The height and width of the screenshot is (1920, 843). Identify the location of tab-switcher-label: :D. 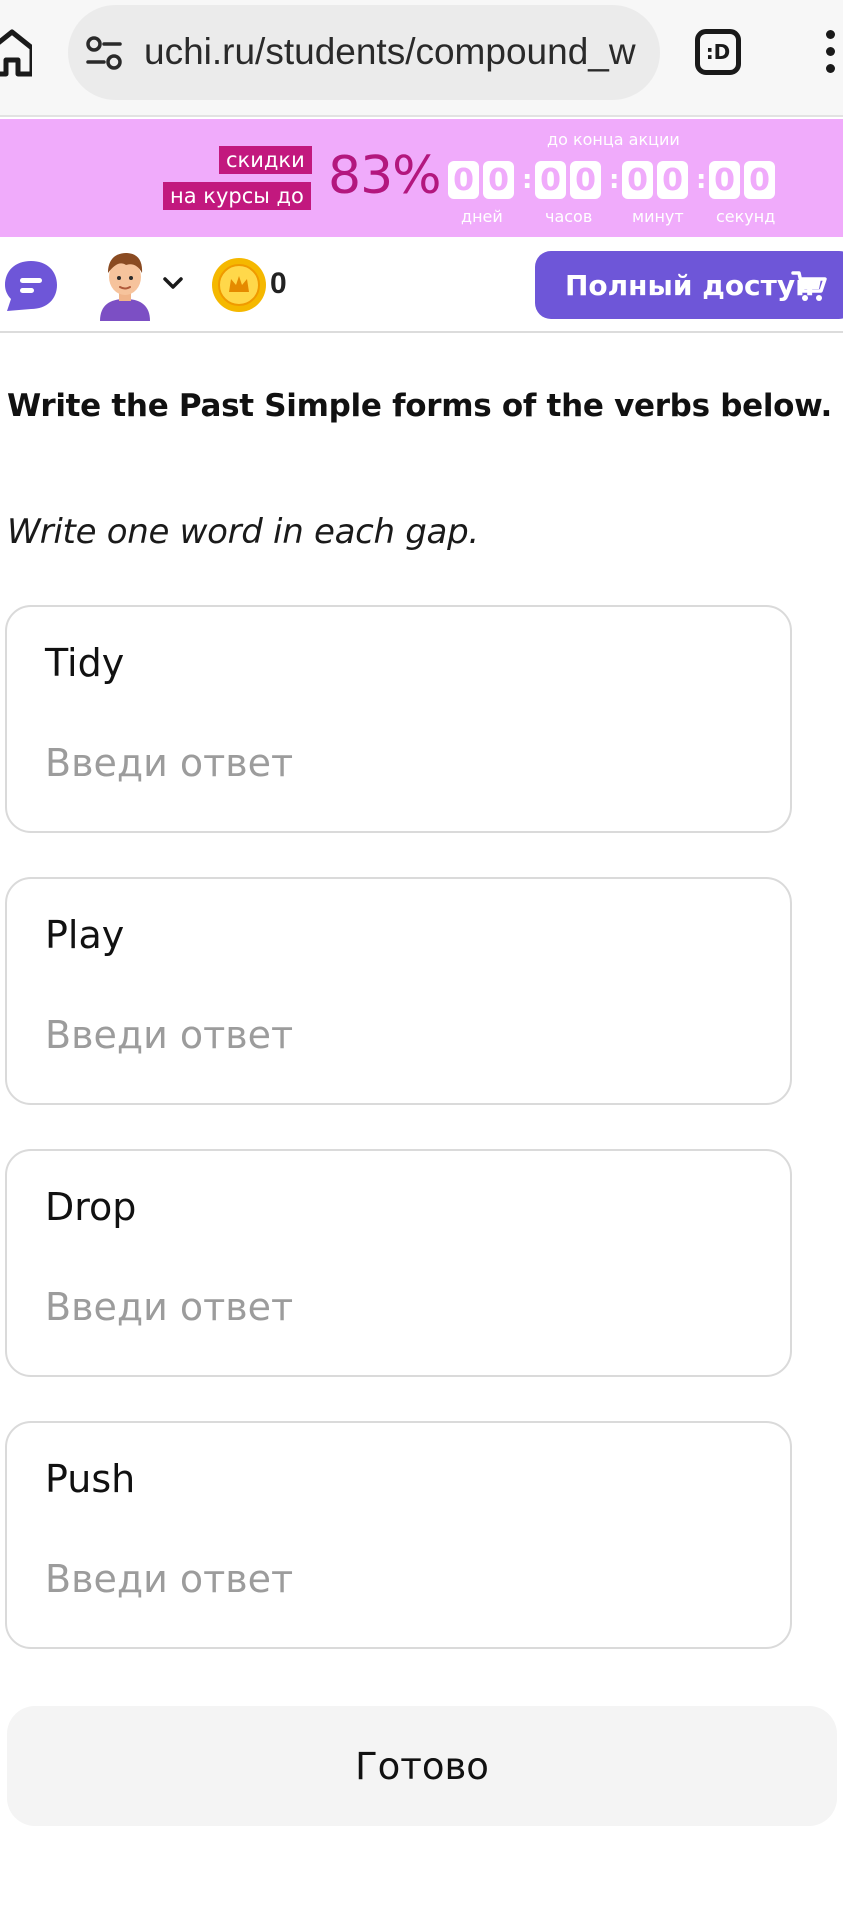
(718, 52).